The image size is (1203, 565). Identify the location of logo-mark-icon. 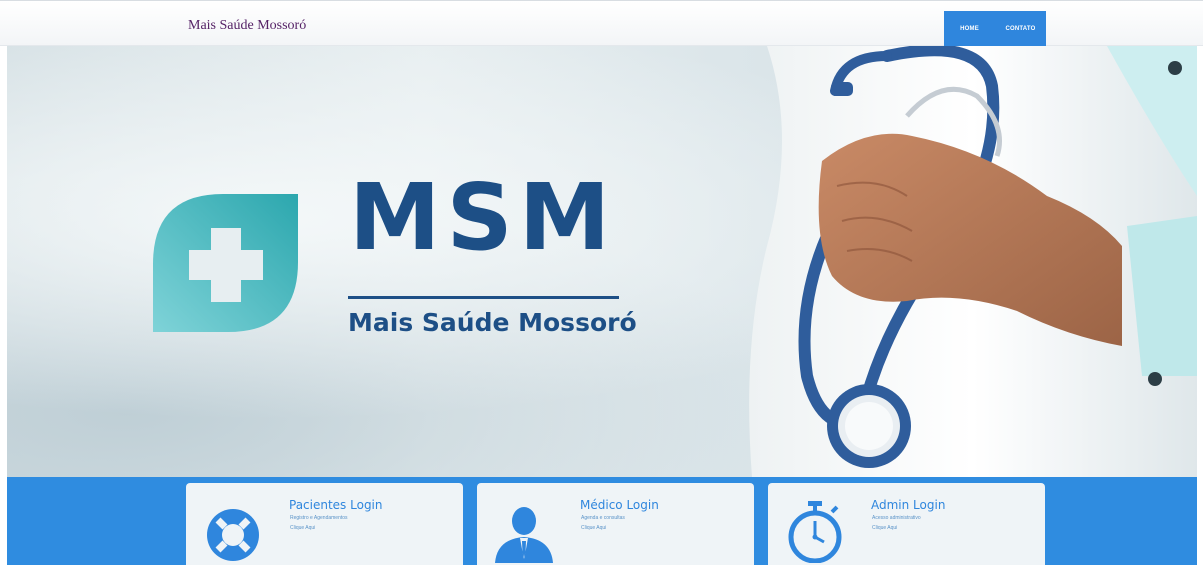
(225, 263).